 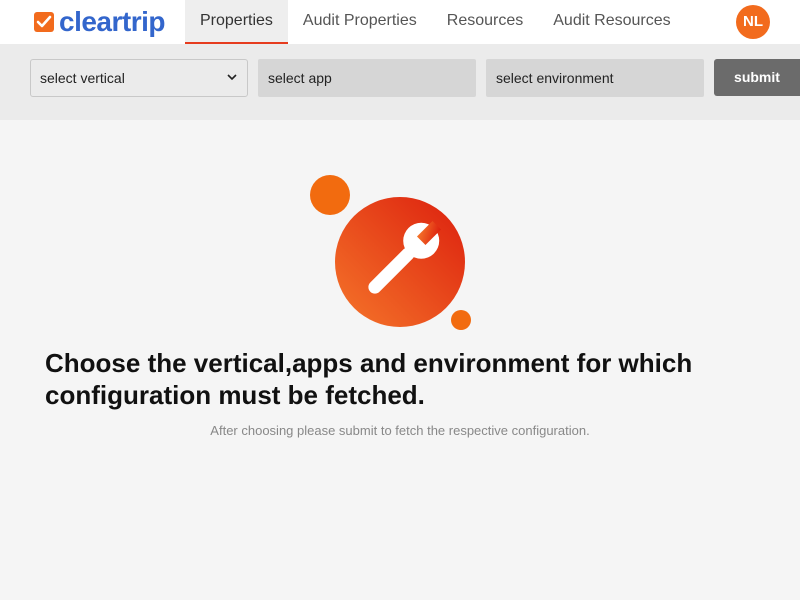 What do you see at coordinates (139, 78) in the screenshot?
I see `vertical-select: select vertical` at bounding box center [139, 78].